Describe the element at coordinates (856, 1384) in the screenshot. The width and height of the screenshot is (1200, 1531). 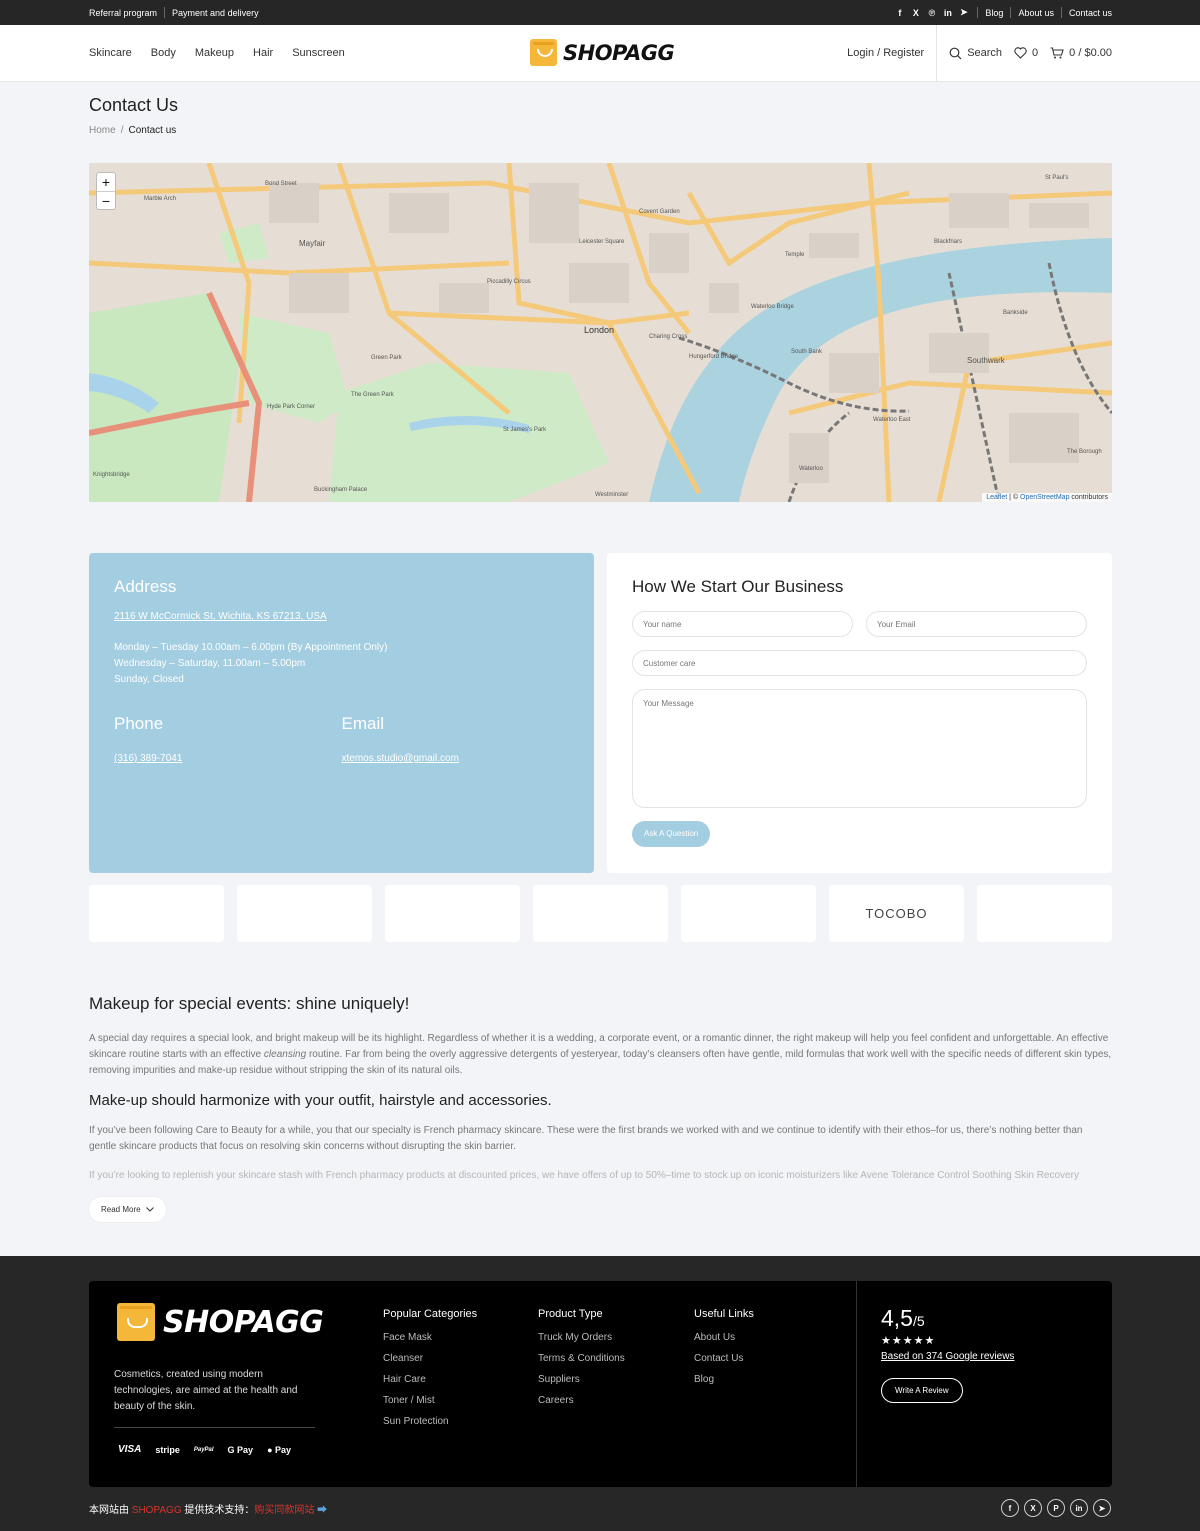
I see `divider` at that location.